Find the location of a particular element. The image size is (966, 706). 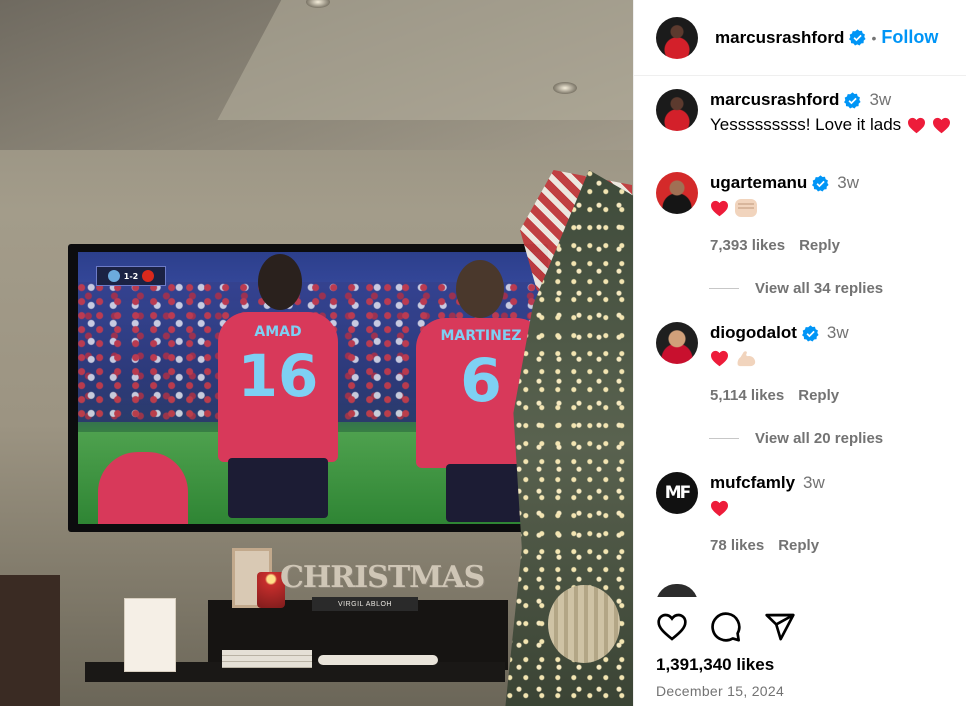

ceiling-beam is located at coordinates (425, 60).